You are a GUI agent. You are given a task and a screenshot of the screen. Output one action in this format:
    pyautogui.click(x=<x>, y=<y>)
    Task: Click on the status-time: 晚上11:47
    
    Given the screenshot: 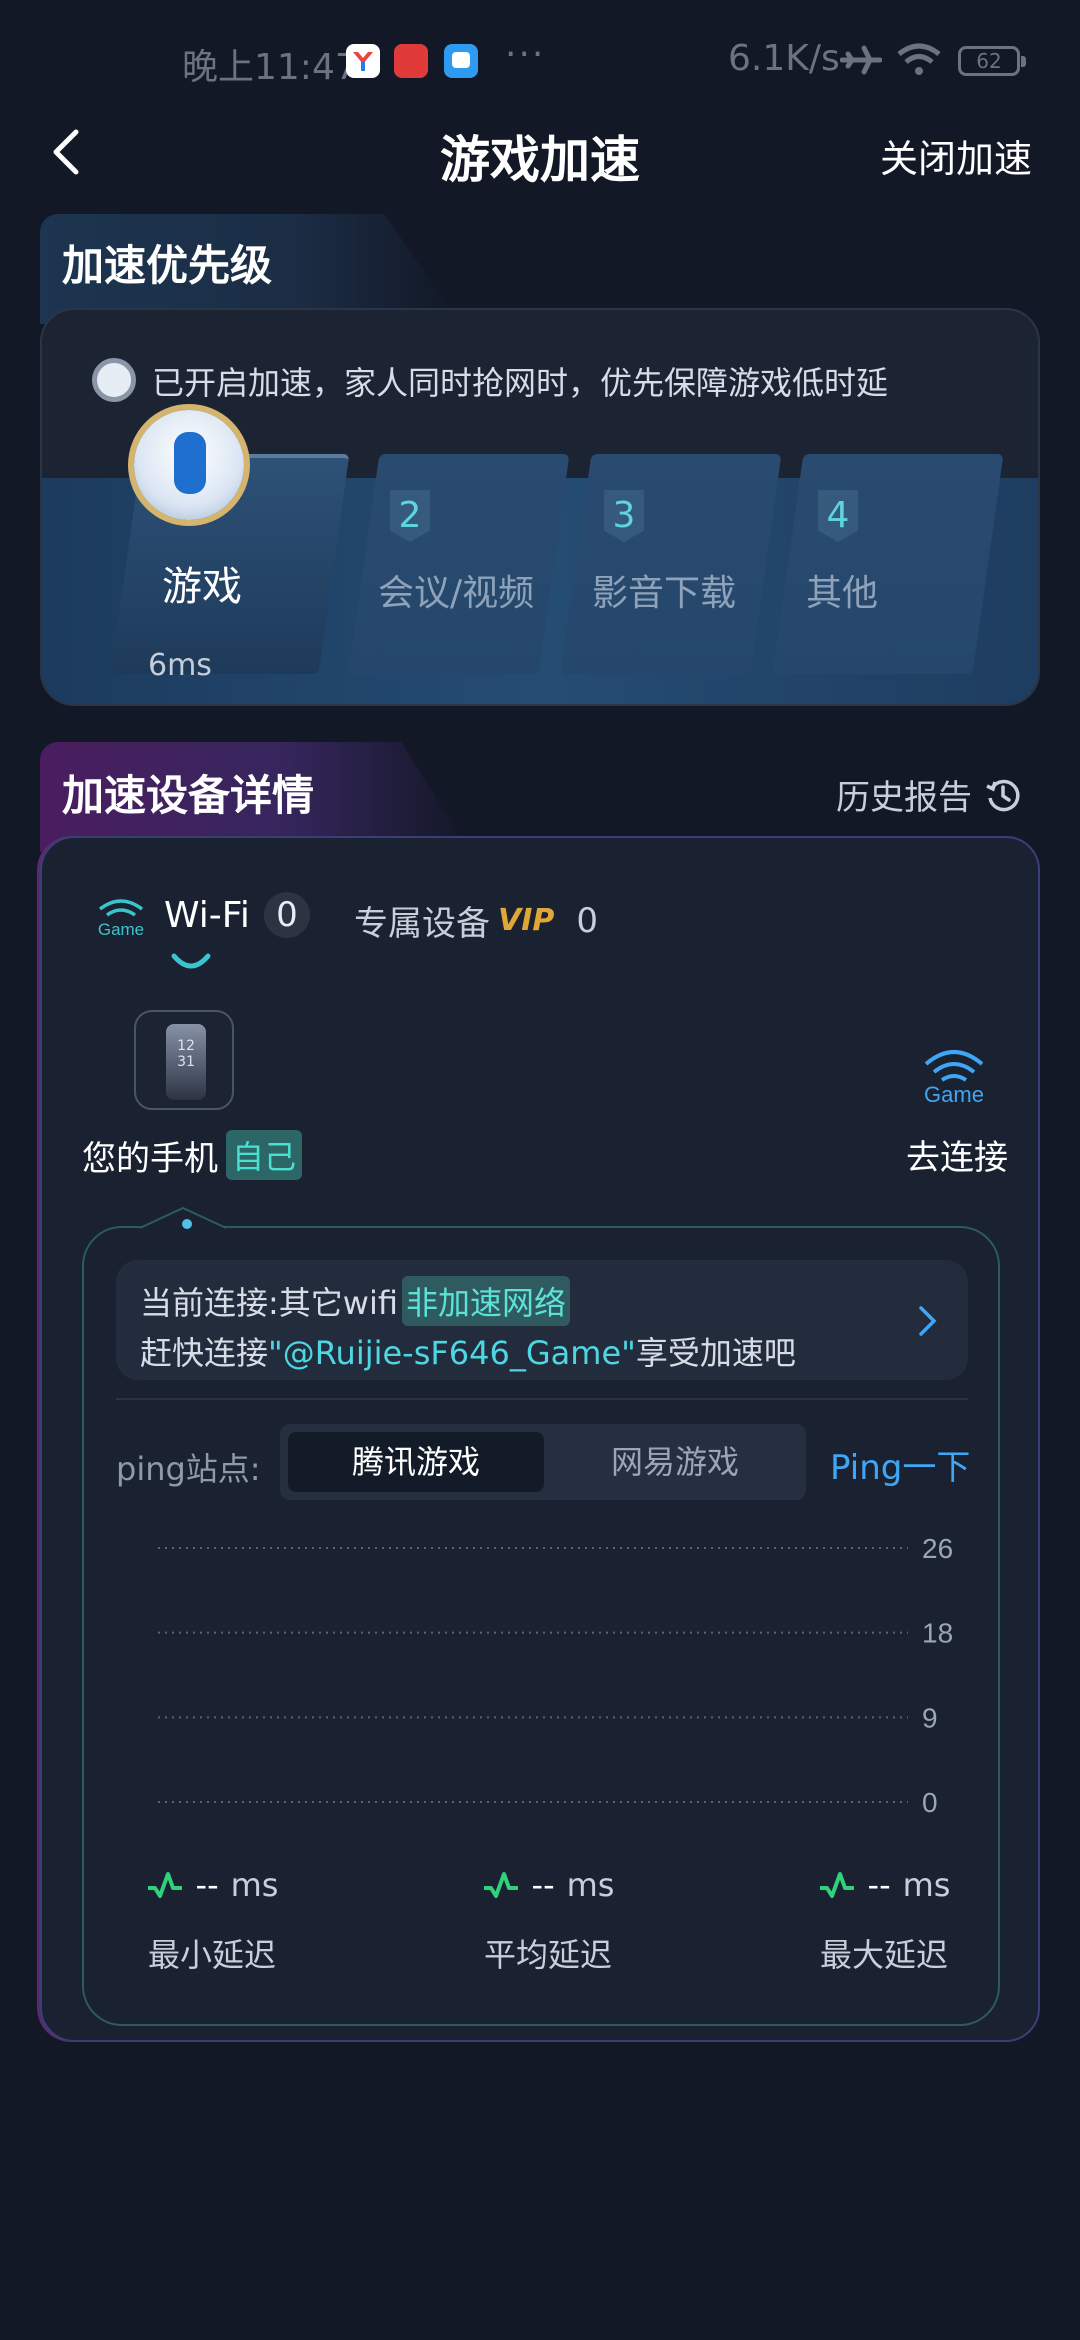 What is the action you would take?
    pyautogui.click(x=270, y=67)
    